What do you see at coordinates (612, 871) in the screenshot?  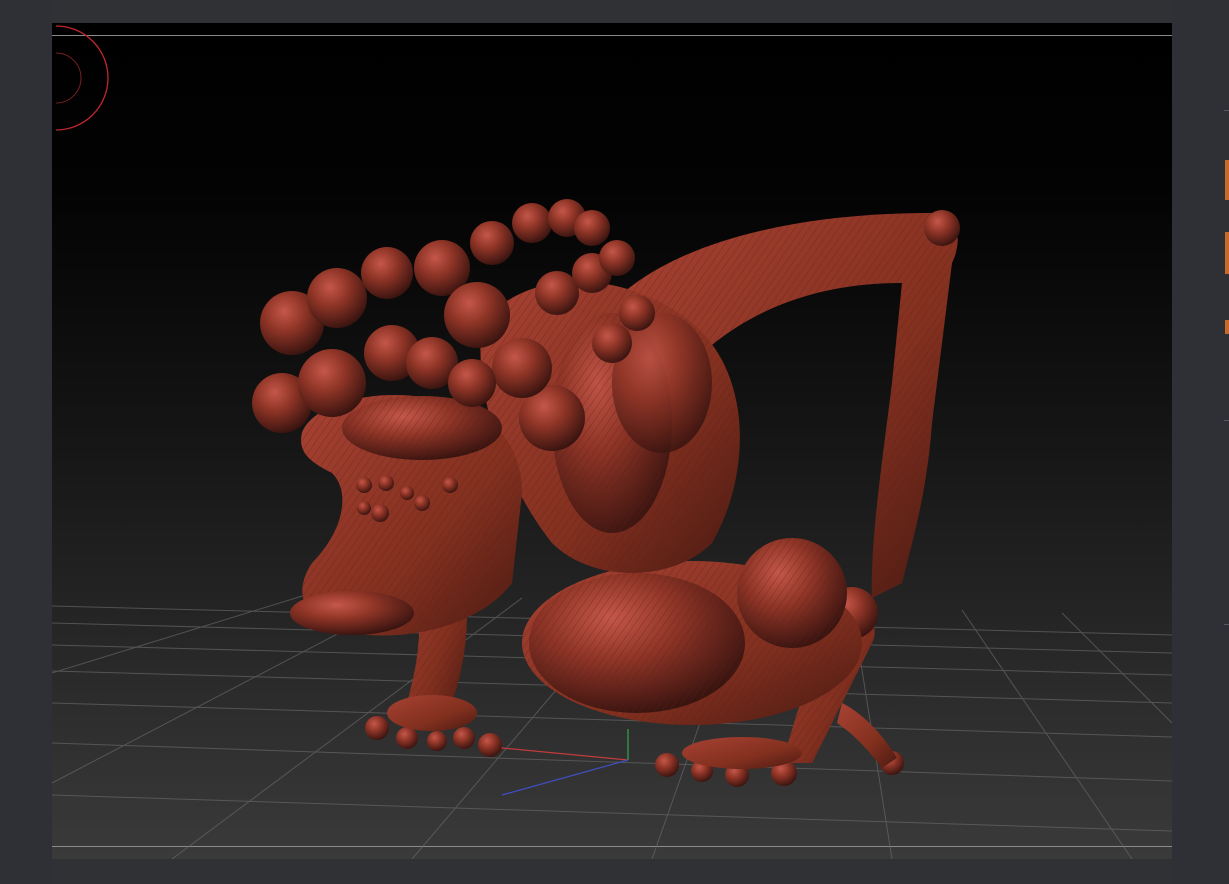 I see `bottom-shelf` at bounding box center [612, 871].